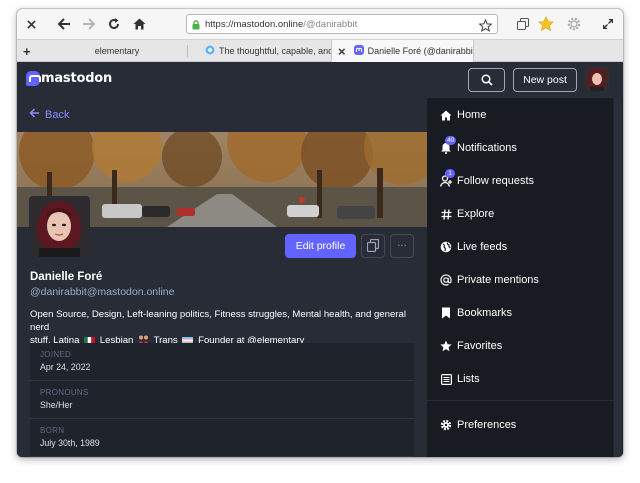 The width and height of the screenshot is (640, 483). I want to click on notifications-badge: 40, so click(451, 140).